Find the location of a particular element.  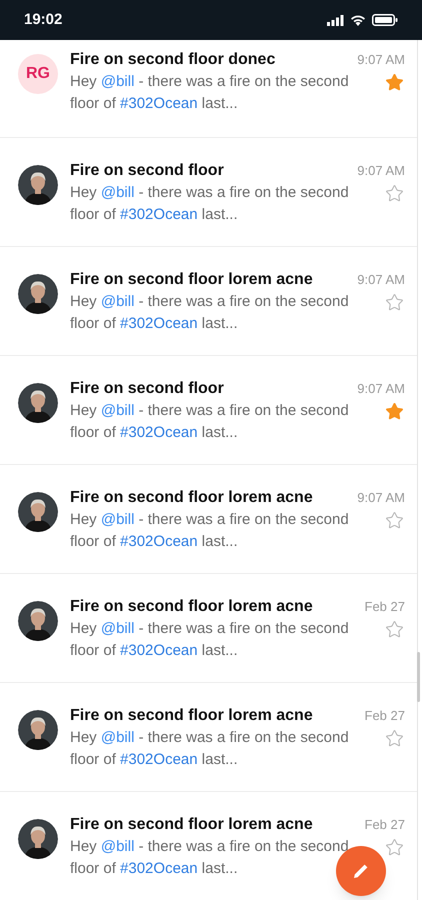

pencil-icon is located at coordinates (361, 871).